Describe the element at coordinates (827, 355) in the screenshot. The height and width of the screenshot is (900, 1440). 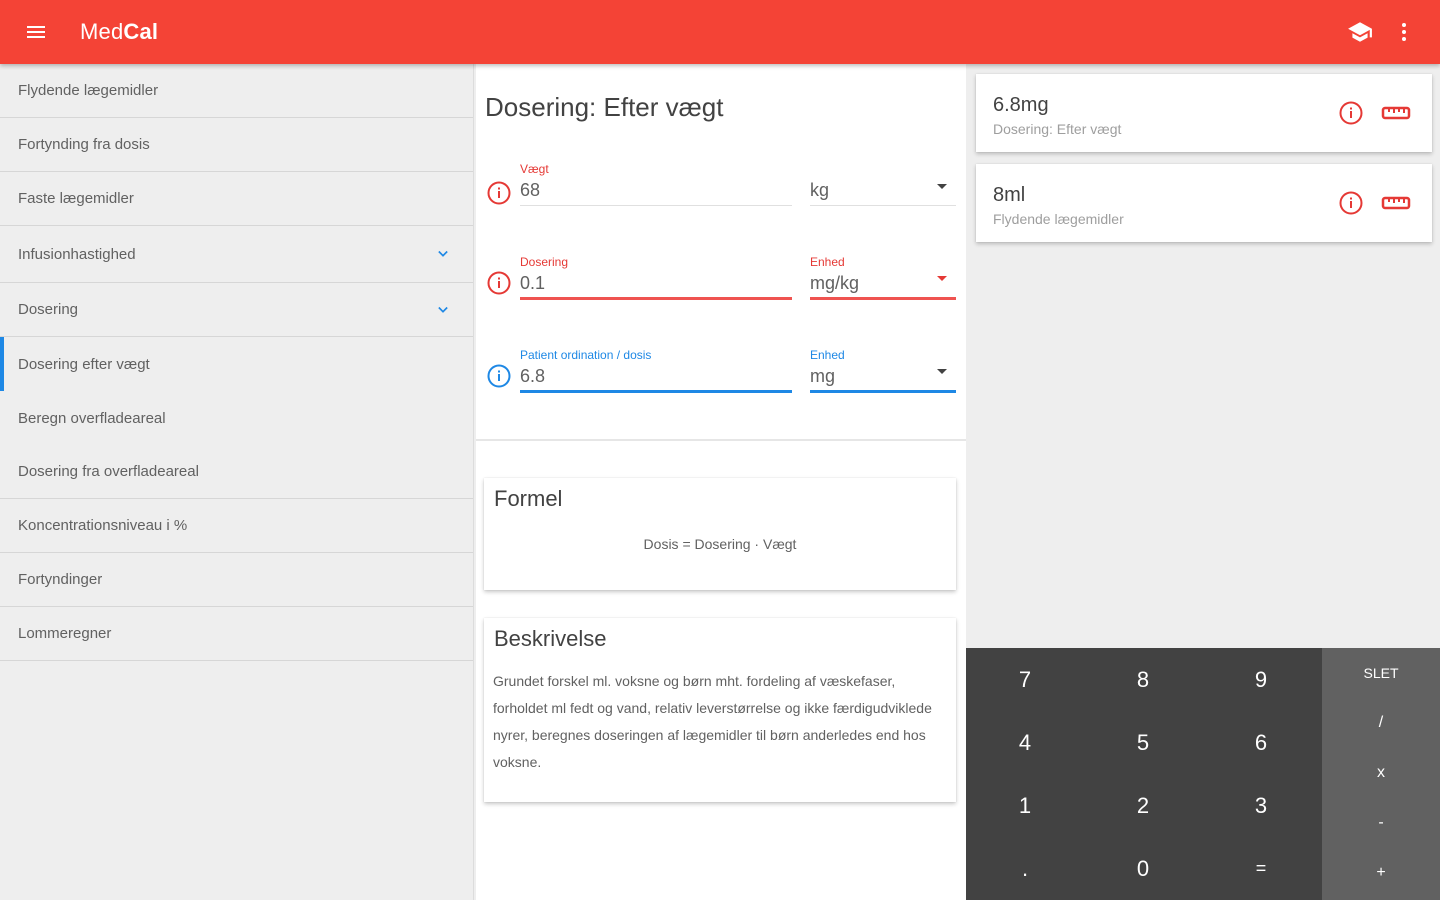
I see `result-unit-label: Enhed` at that location.